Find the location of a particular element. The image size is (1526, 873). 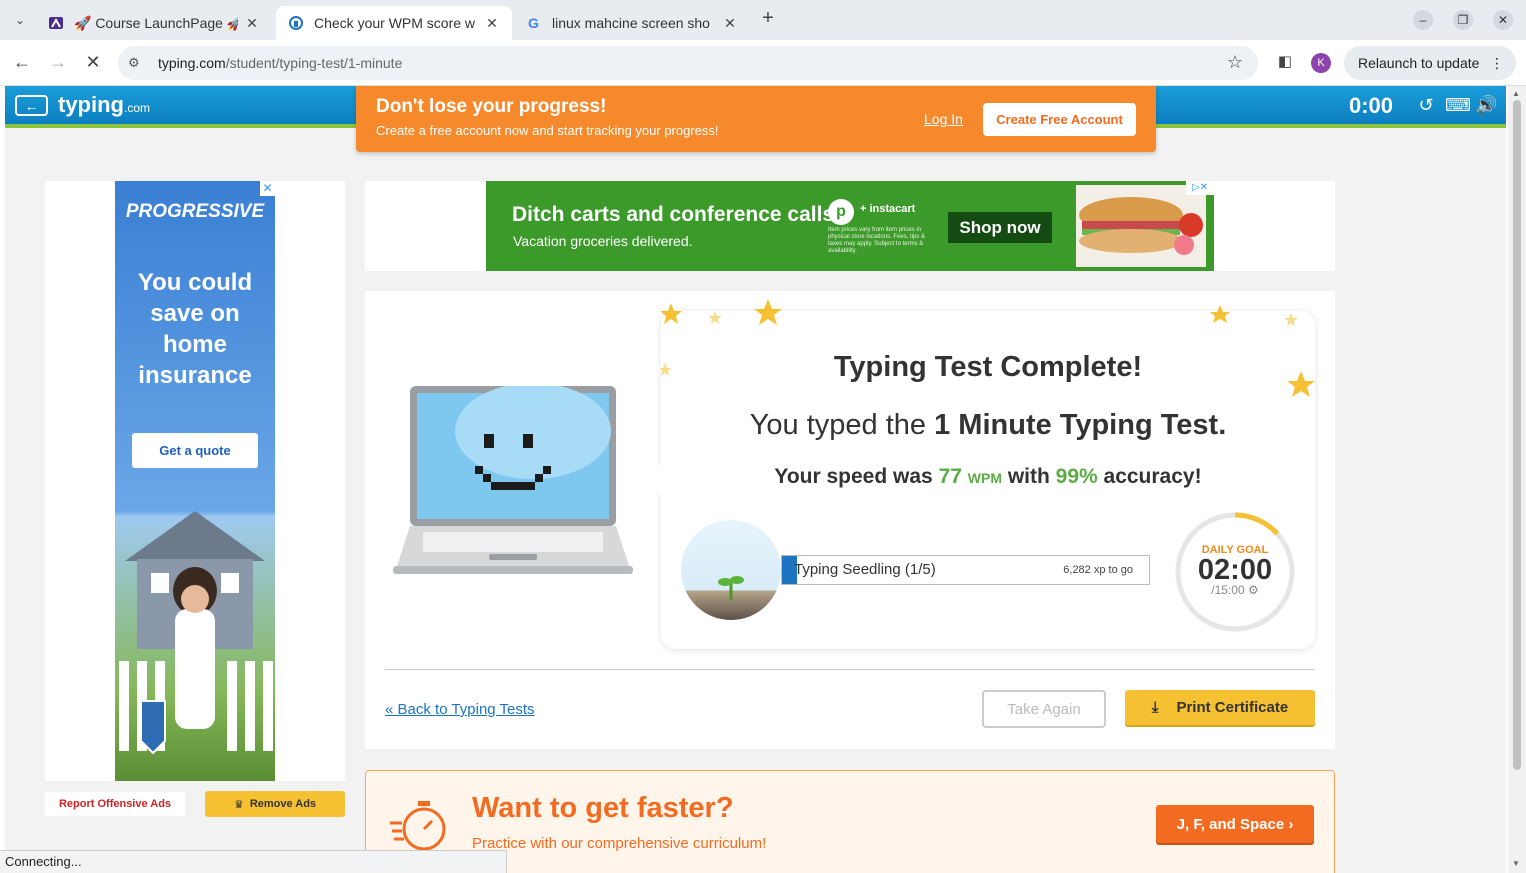

crown-icon: ♛ is located at coordinates (238, 804).